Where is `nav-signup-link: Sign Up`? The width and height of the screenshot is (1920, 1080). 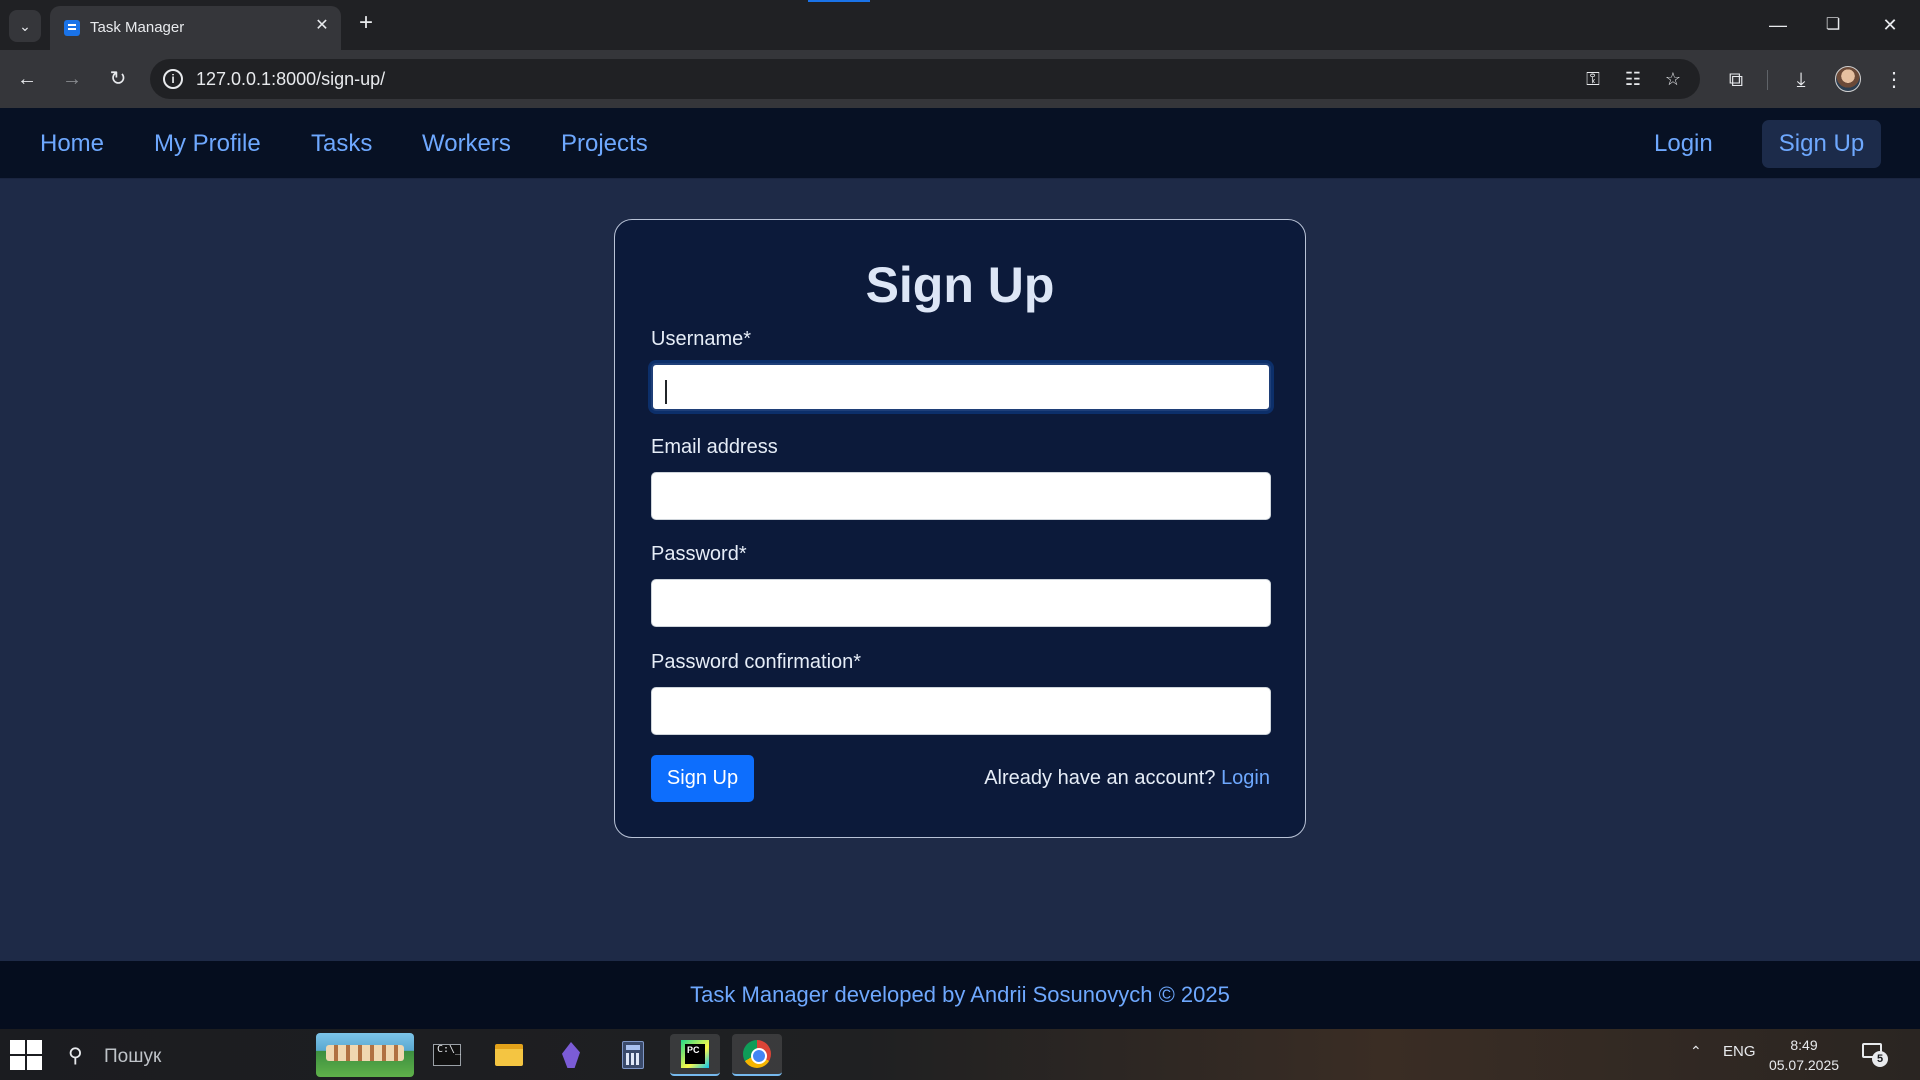
nav-signup-link: Sign Up is located at coordinates (1821, 144).